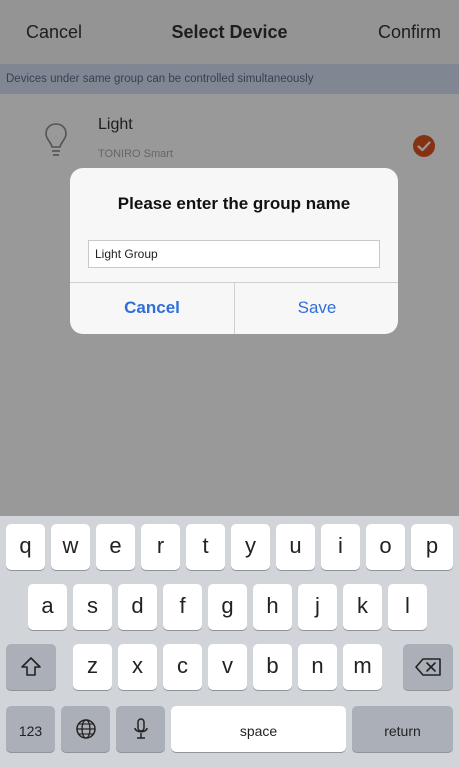 The image size is (459, 767). What do you see at coordinates (362, 667) in the screenshot?
I see `key-m: m` at bounding box center [362, 667].